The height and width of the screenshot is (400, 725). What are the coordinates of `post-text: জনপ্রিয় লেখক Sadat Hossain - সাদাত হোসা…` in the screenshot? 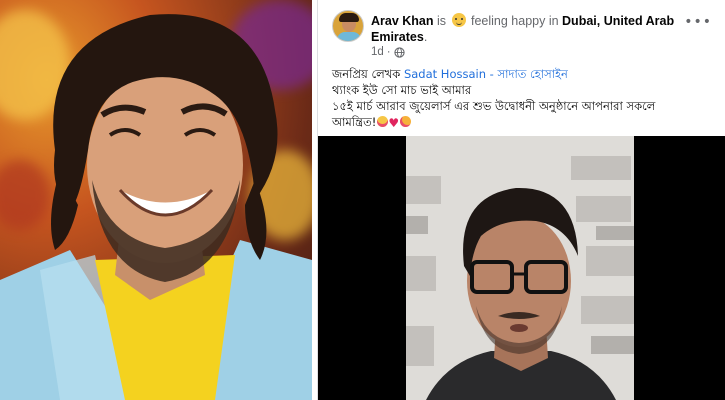 It's located at (522, 98).